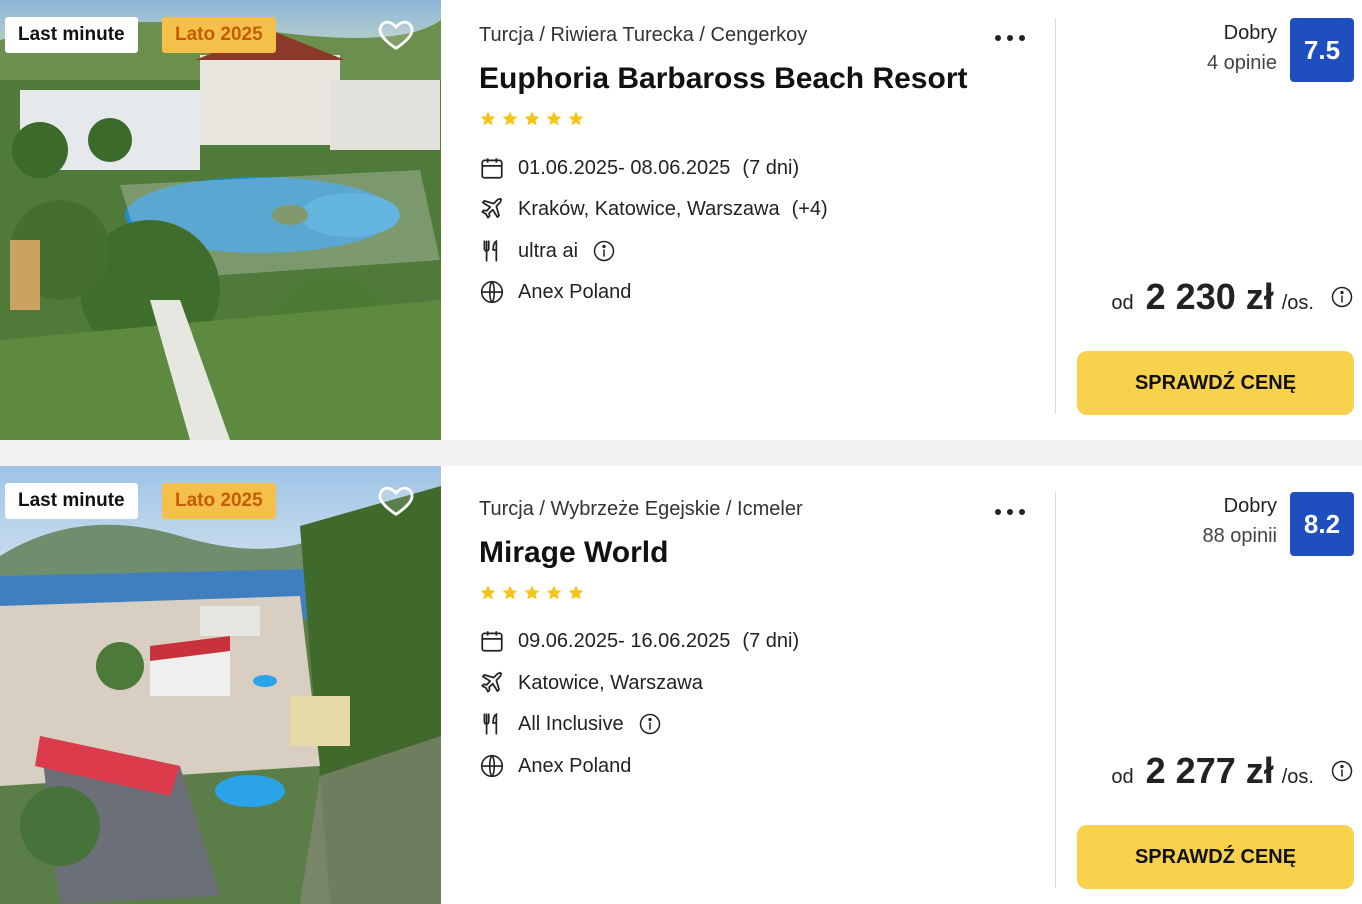 Image resolution: width=1362 pixels, height=904 pixels. Describe the element at coordinates (1242, 63) in the screenshot. I see `review-count: 4 opinie` at that location.